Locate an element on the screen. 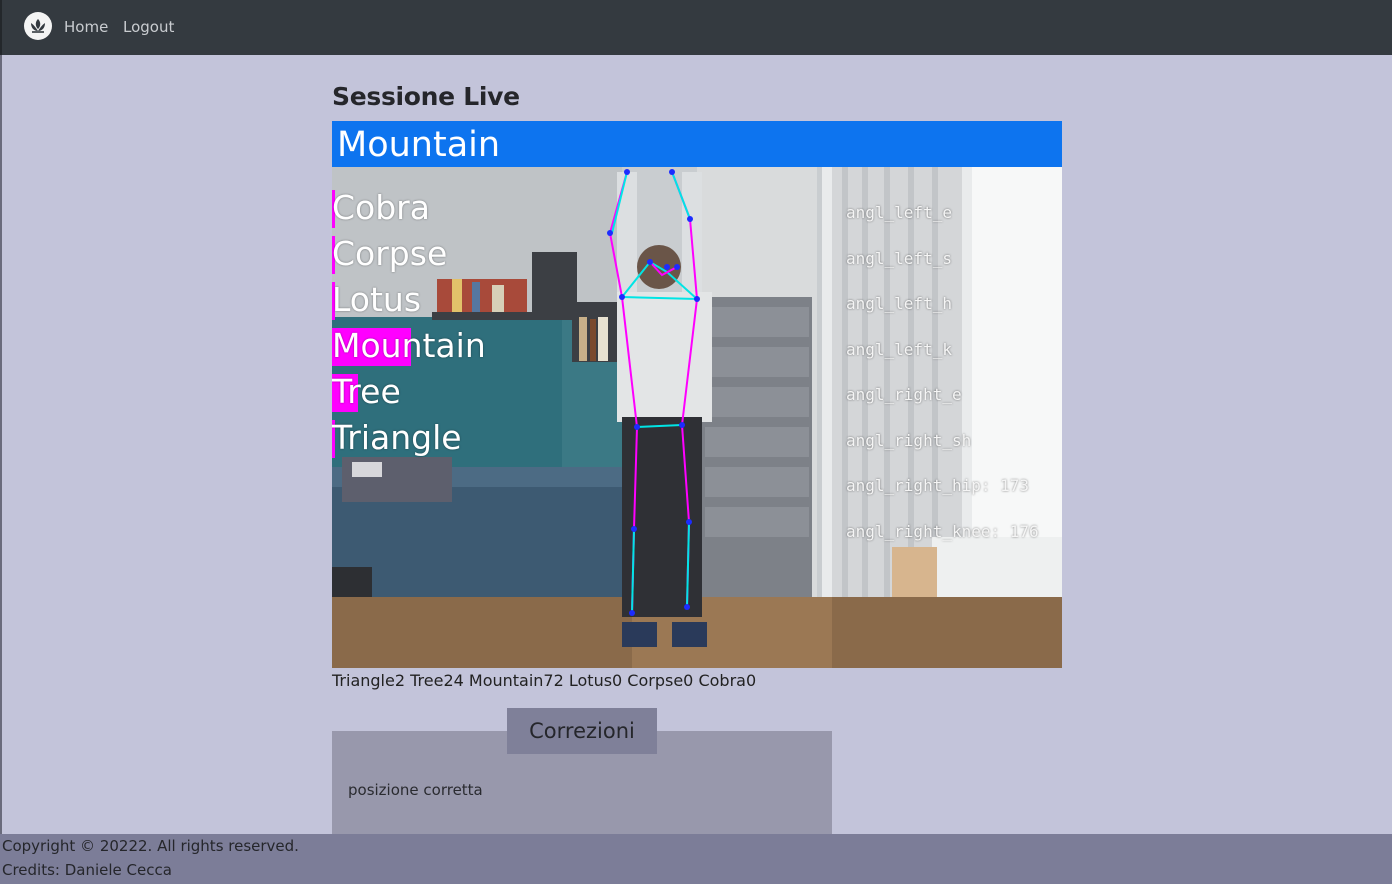 The image size is (1392, 884). joint-angle-label: angl_right_hip: 173 is located at coordinates (938, 485).